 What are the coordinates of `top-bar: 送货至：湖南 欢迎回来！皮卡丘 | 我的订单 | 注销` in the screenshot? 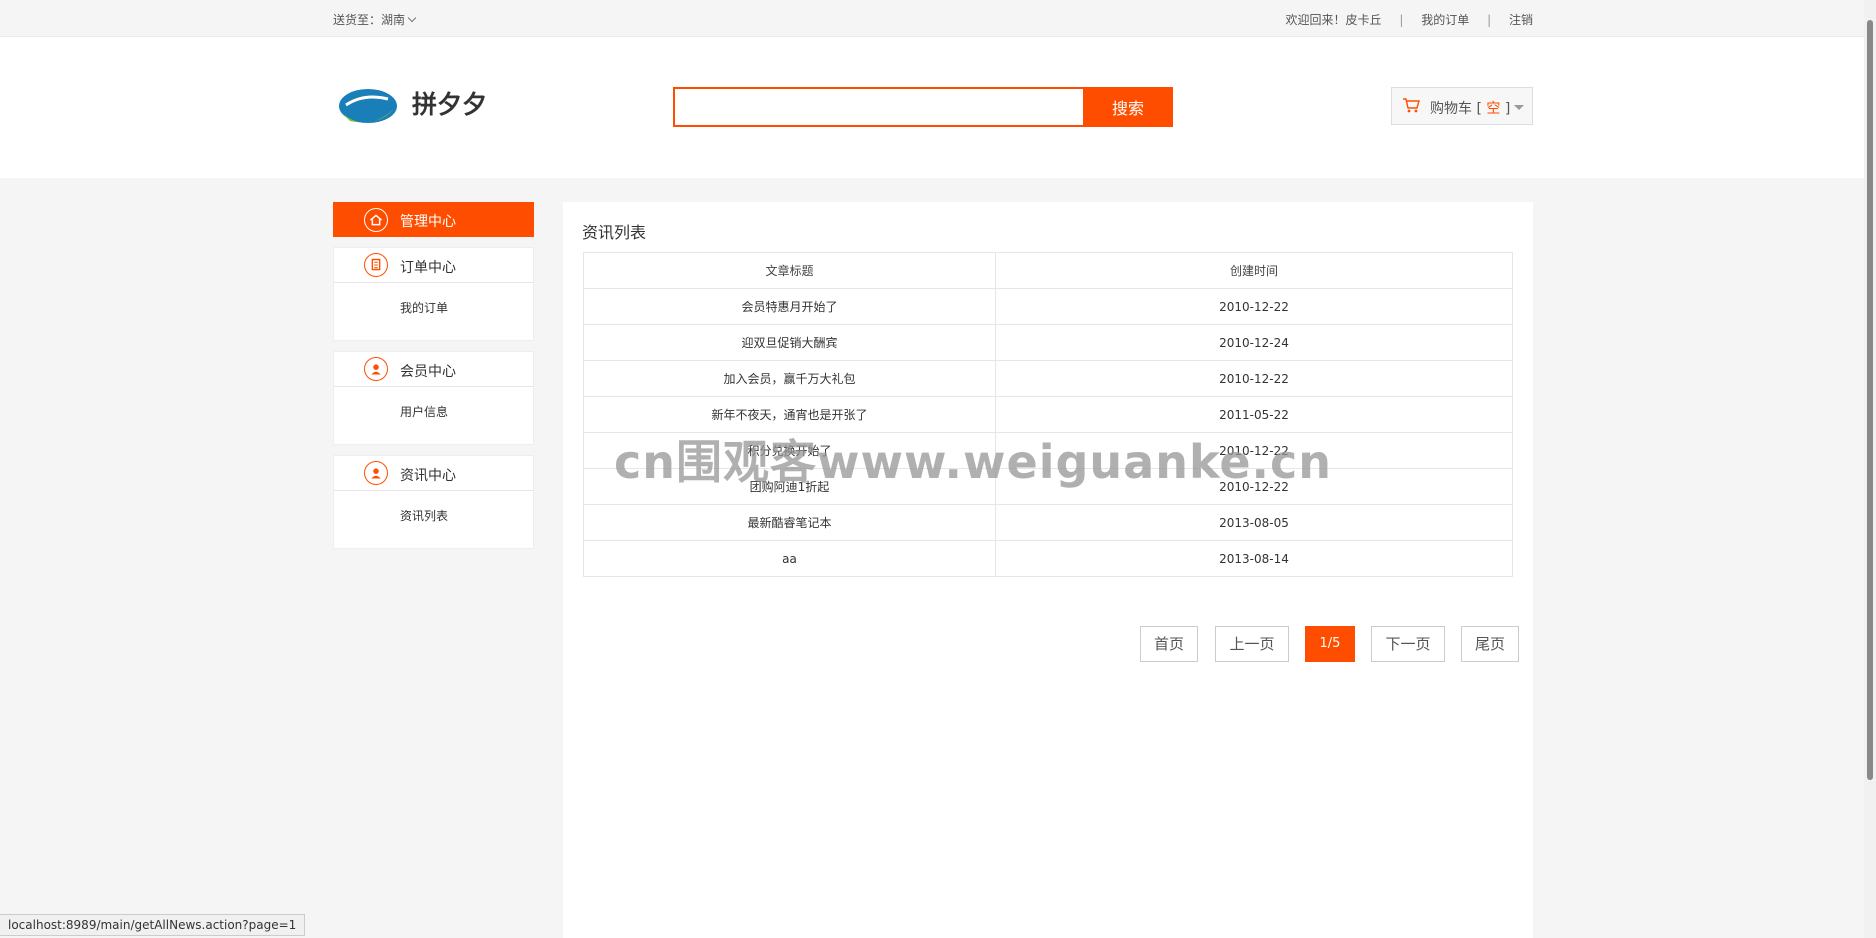 It's located at (938, 18).